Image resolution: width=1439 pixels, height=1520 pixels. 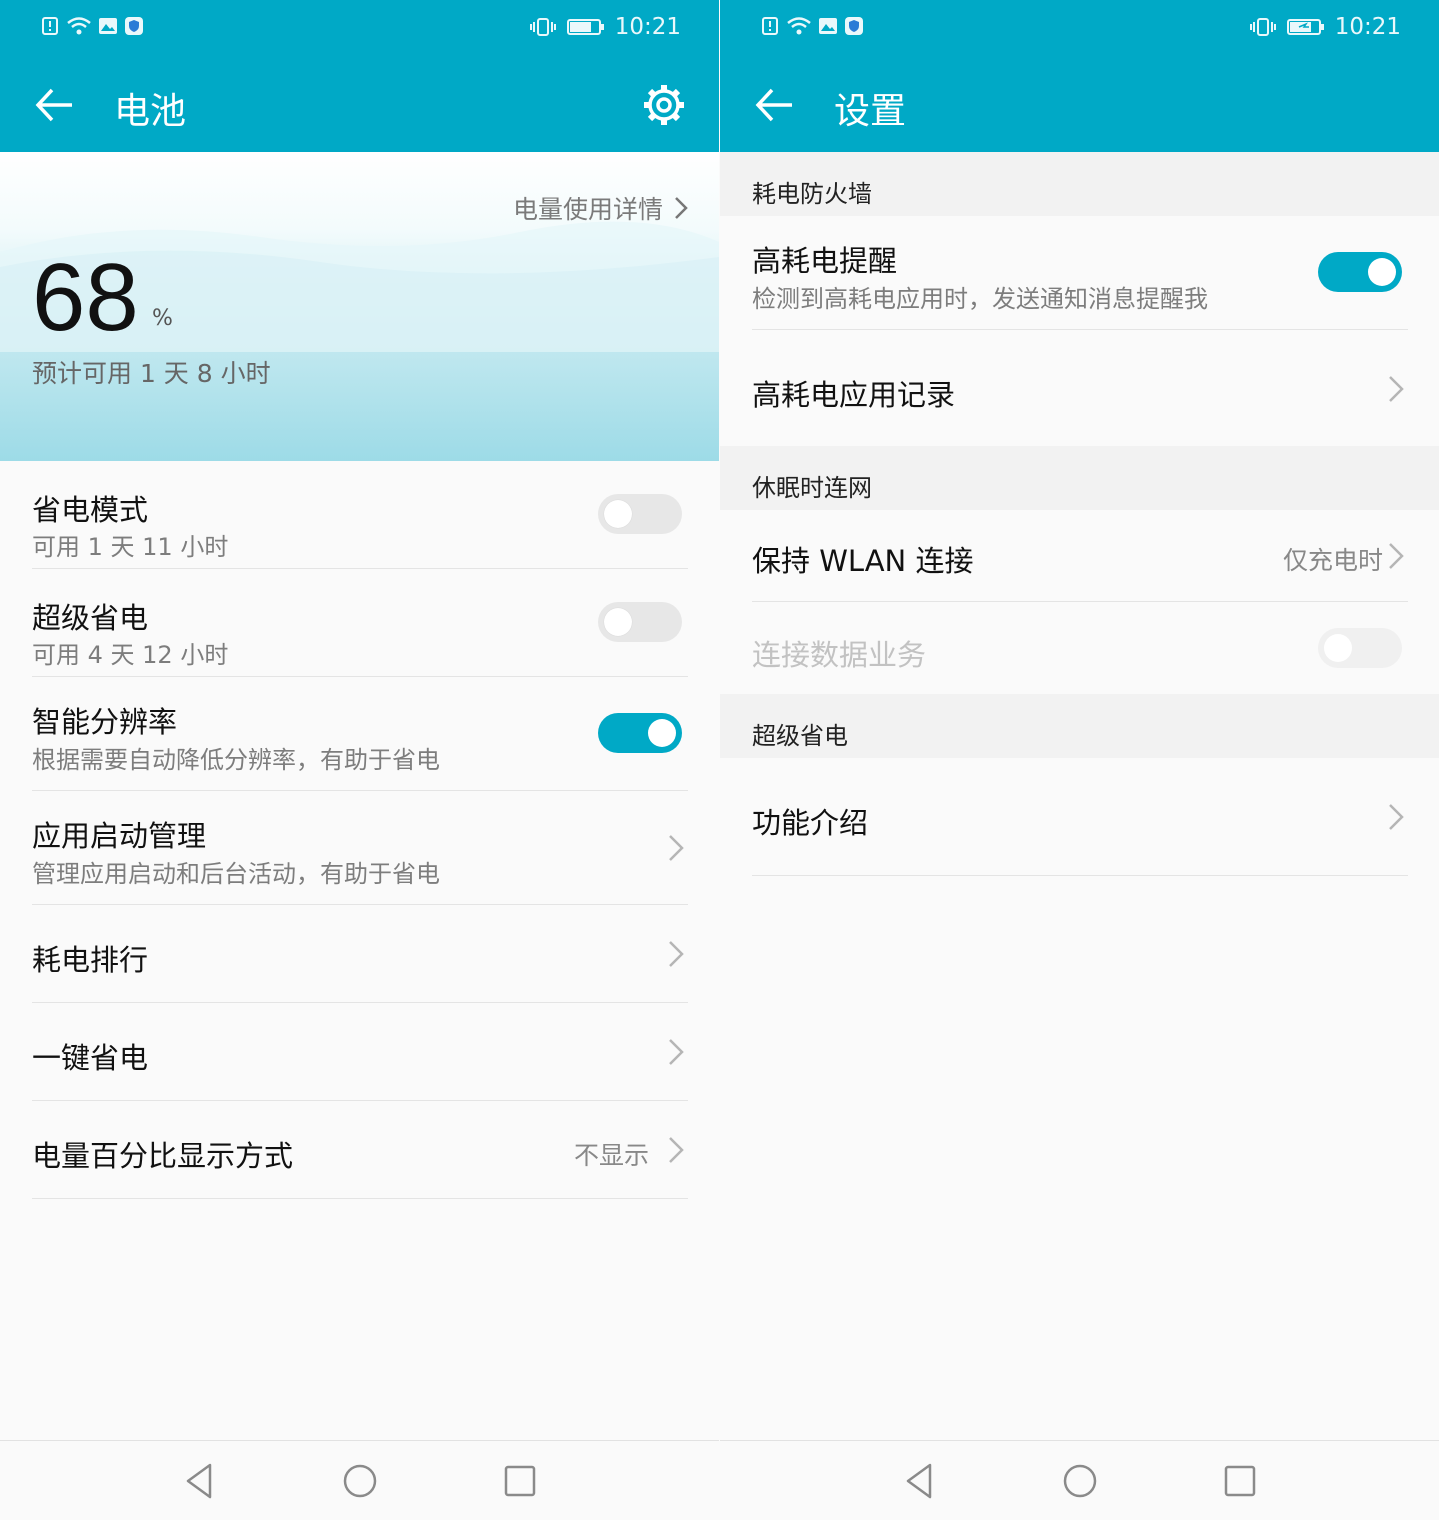 I want to click on item-title: 超级省电, so click(x=90, y=618).